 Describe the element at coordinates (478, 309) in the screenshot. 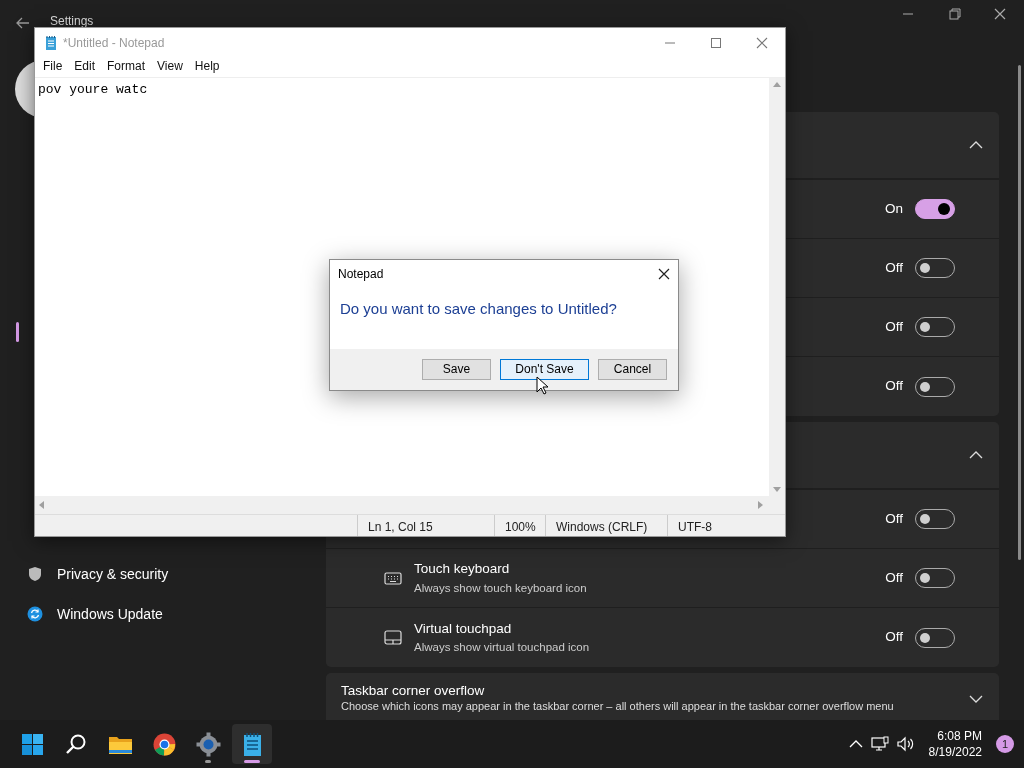

I see `dialog-message: Do you want to save changes to Untitled?` at that location.